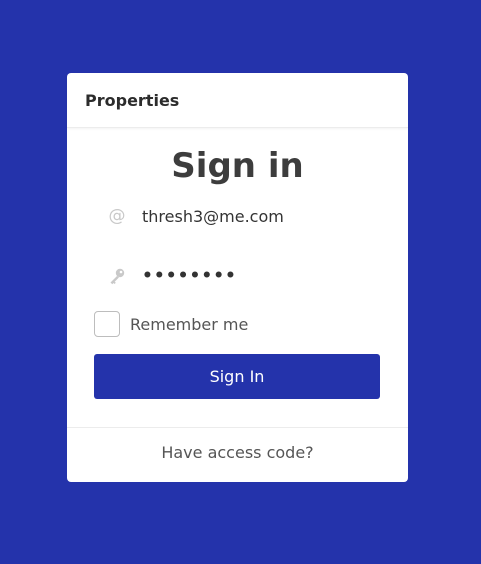  I want to click on password-field: ••••••••, so click(243, 276).